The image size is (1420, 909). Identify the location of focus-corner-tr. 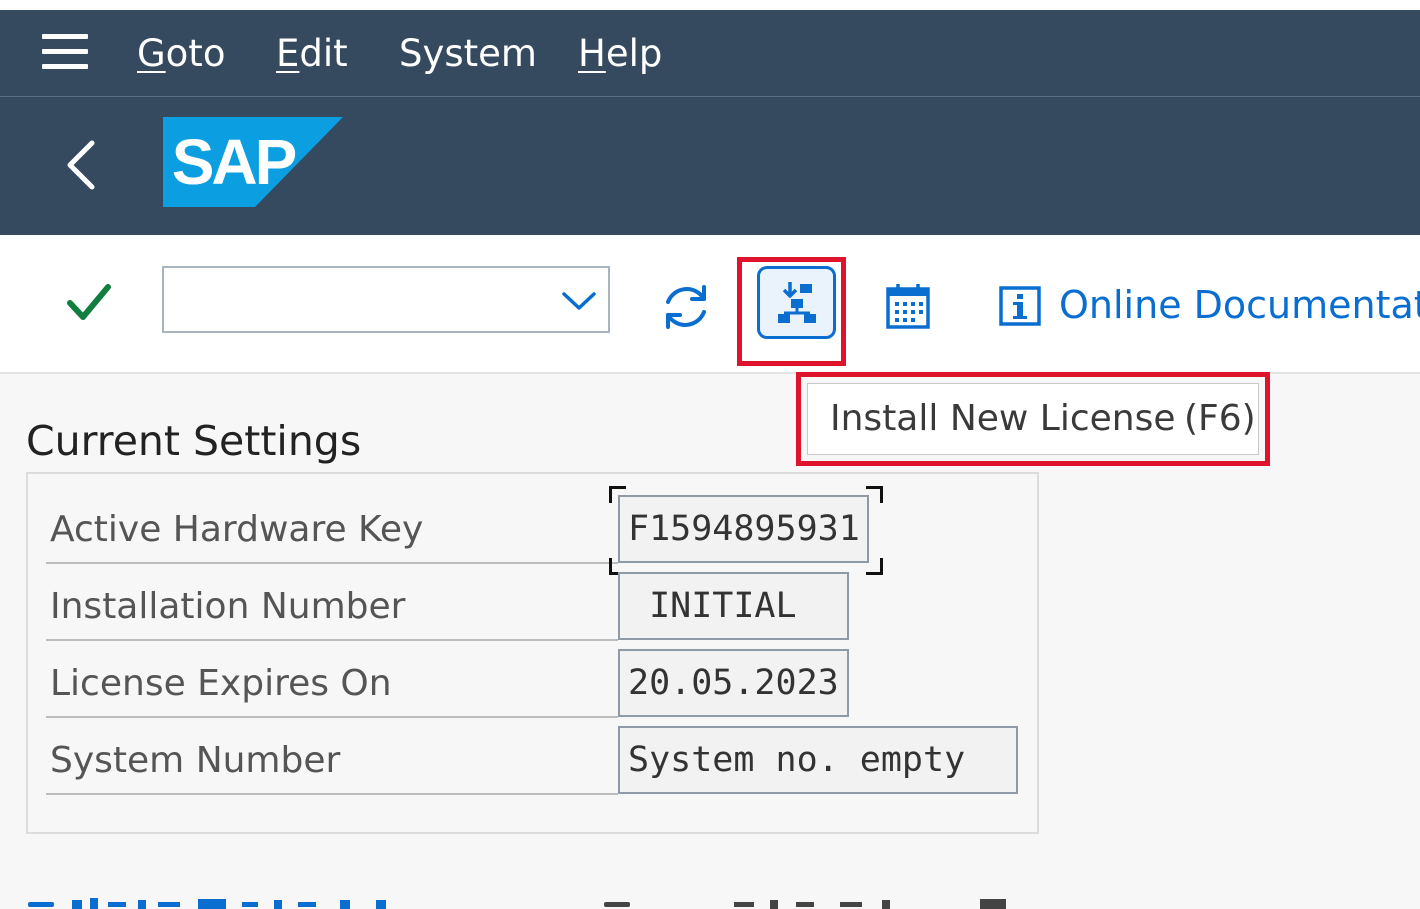
(874, 494).